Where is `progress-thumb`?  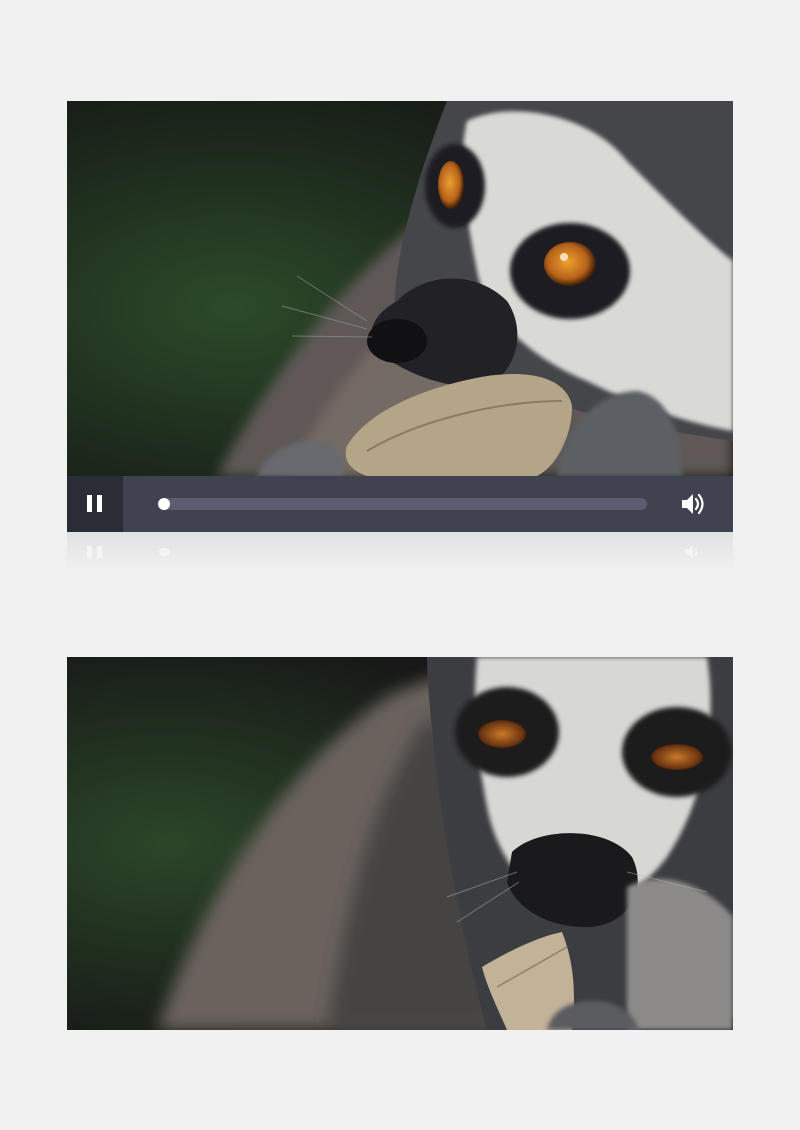 progress-thumb is located at coordinates (164, 504).